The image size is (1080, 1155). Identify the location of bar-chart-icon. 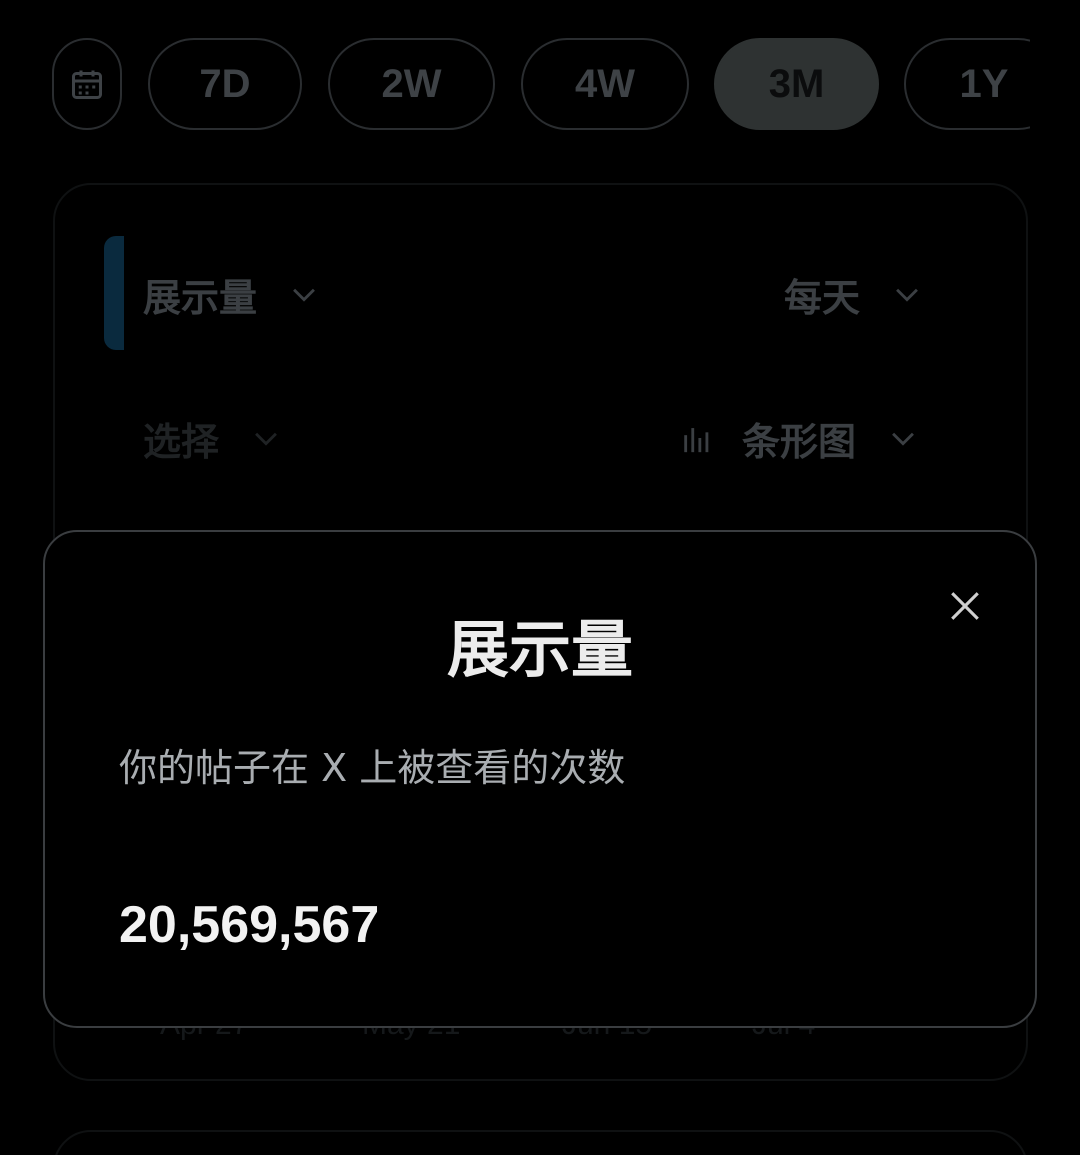
(696, 440).